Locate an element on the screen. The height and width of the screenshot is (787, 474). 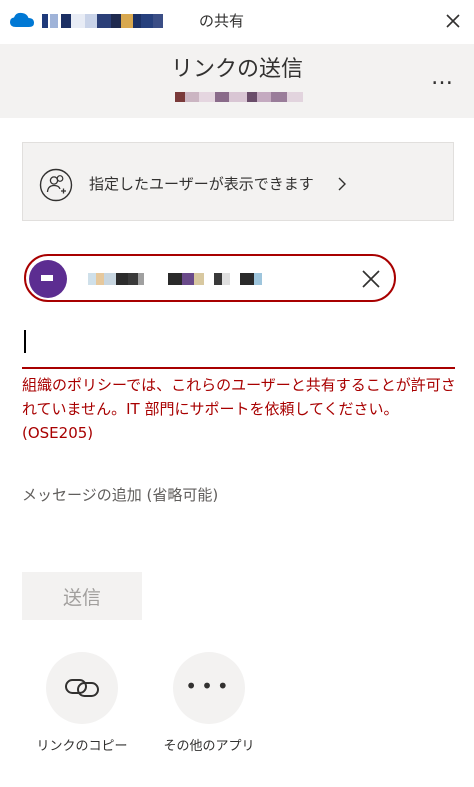
more-icon: ••• is located at coordinates (209, 686).